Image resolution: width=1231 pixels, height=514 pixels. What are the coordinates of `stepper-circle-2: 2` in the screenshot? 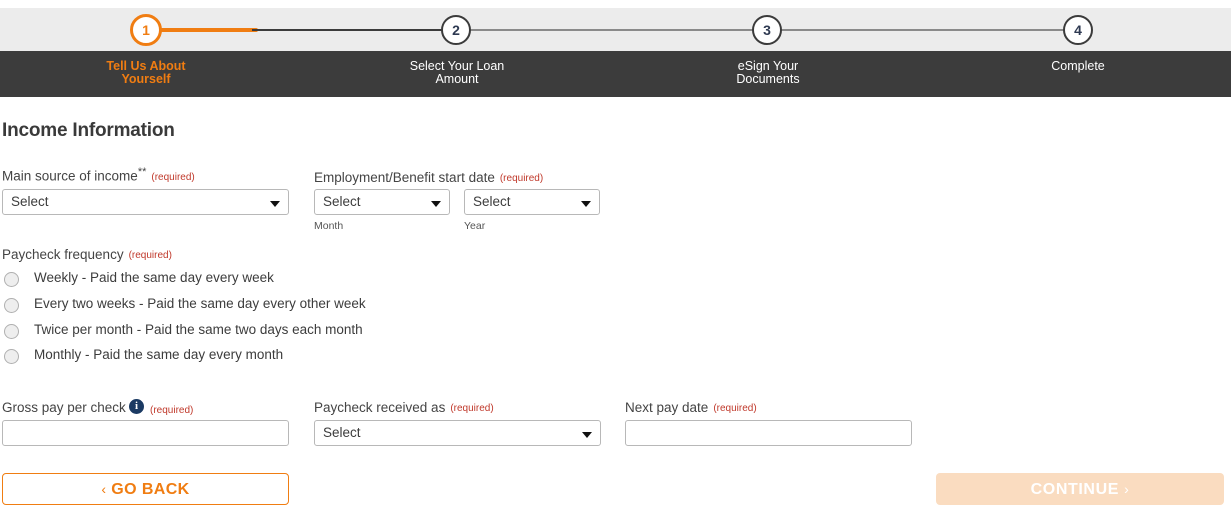 It's located at (456, 30).